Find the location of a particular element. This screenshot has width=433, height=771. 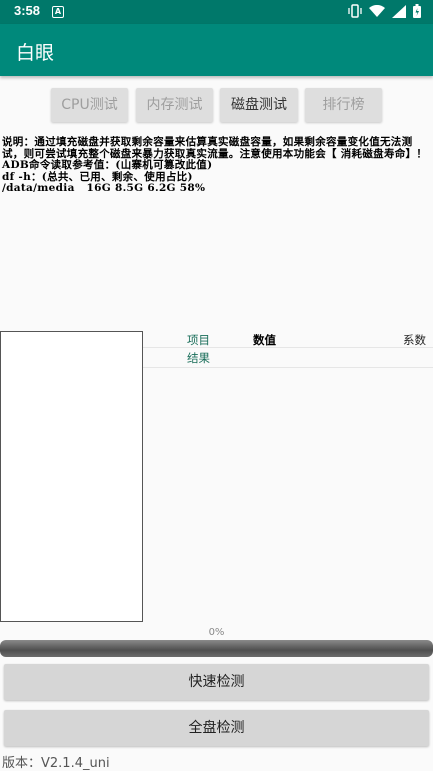

wifi-icon is located at coordinates (377, 10).